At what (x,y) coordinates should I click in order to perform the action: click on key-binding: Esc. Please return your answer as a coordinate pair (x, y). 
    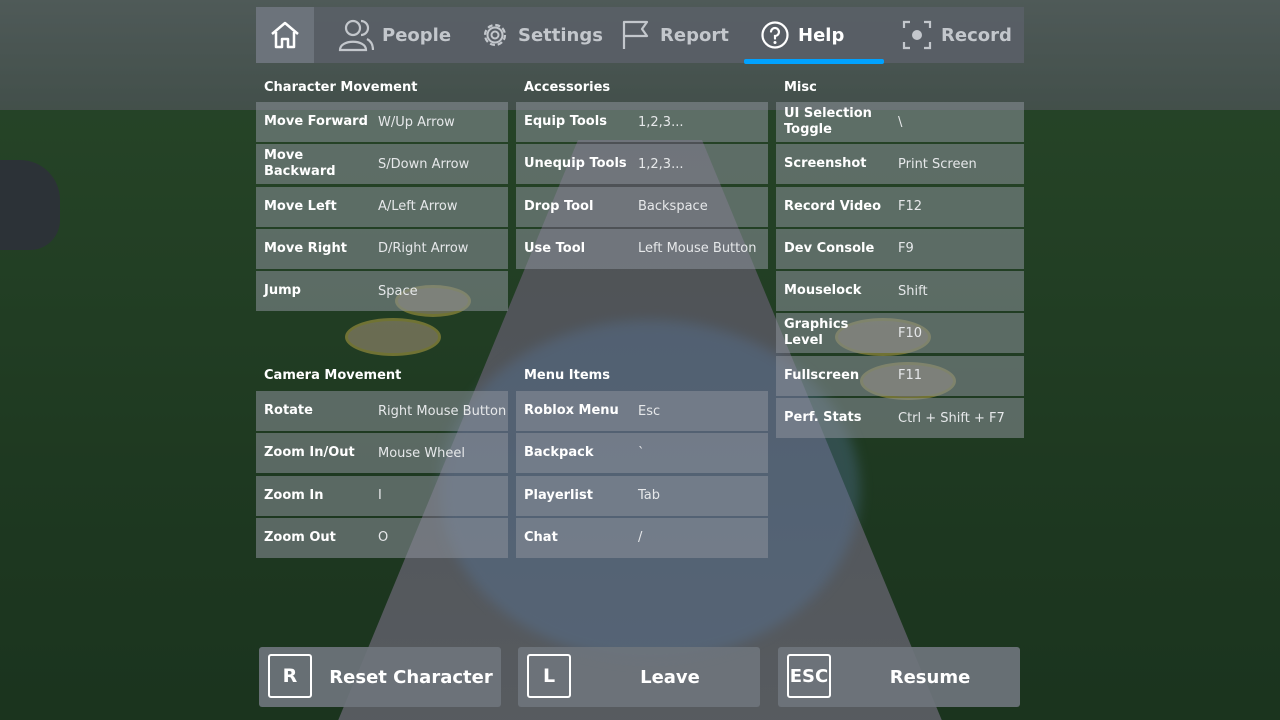
    Looking at the image, I should click on (649, 411).